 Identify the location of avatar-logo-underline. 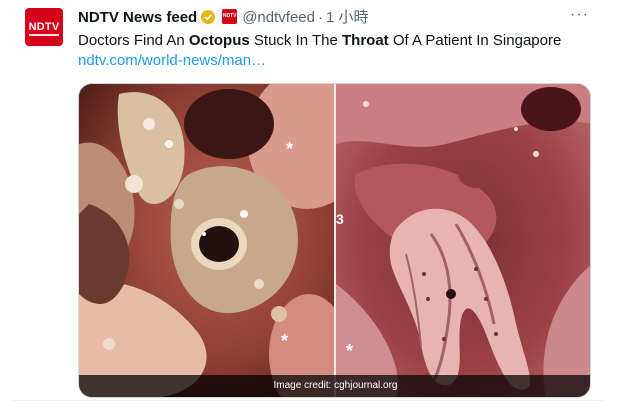
(44, 35).